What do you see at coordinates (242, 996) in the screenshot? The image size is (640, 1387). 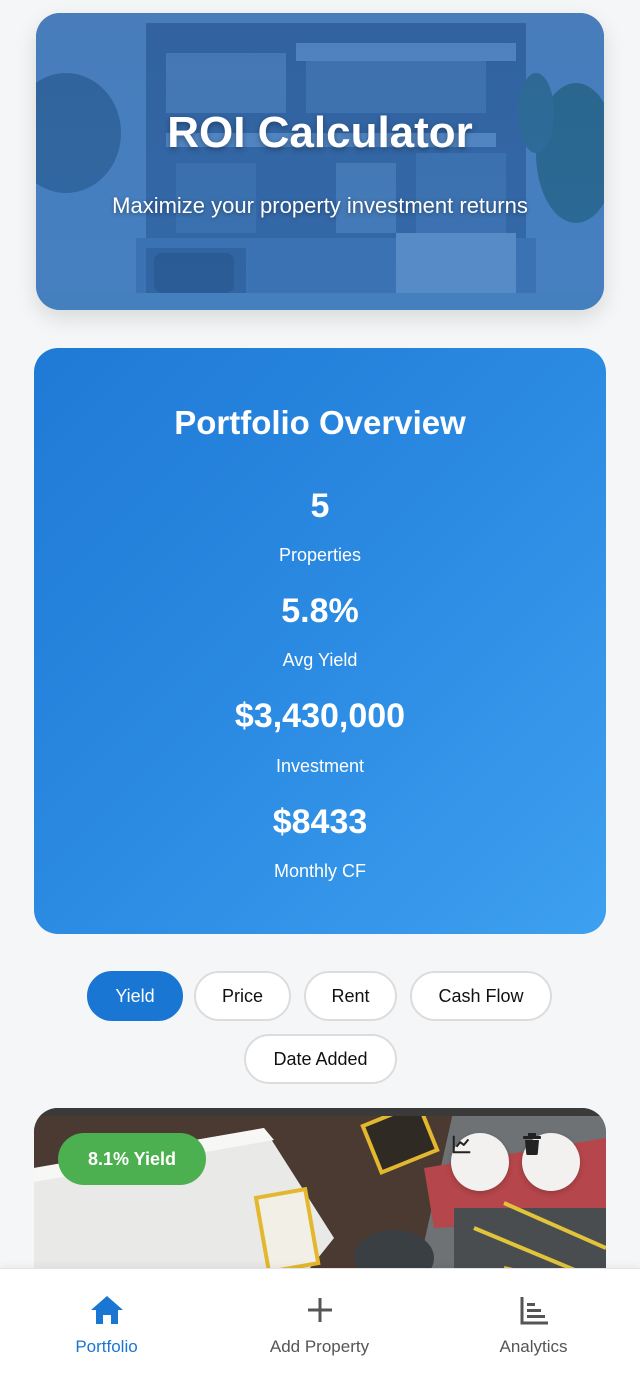 I see `sort-chip-price: Price` at bounding box center [242, 996].